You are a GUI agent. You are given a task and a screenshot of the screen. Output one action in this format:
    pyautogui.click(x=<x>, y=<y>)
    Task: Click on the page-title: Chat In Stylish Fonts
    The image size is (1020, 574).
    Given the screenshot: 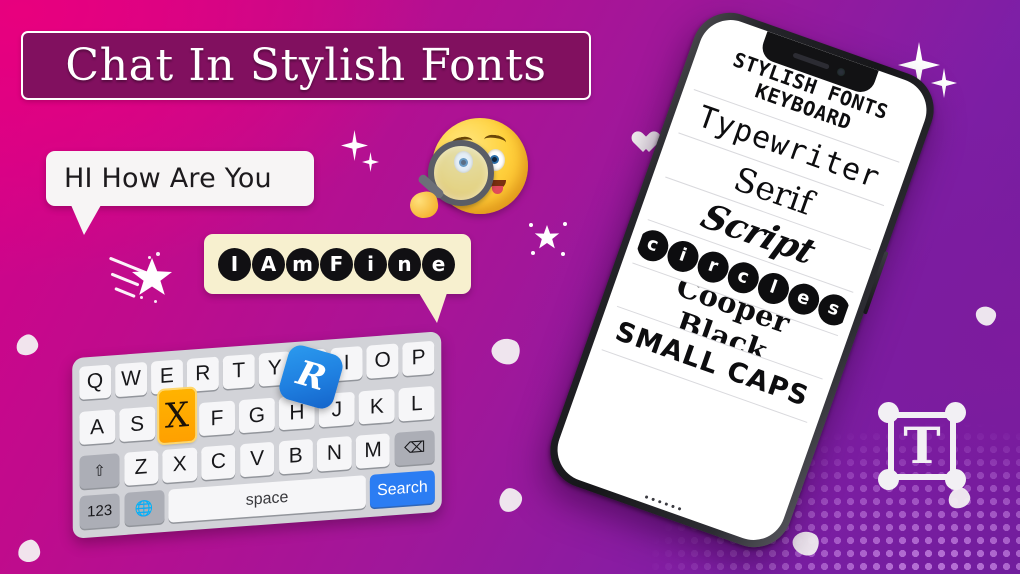 What is the action you would take?
    pyautogui.click(x=306, y=65)
    